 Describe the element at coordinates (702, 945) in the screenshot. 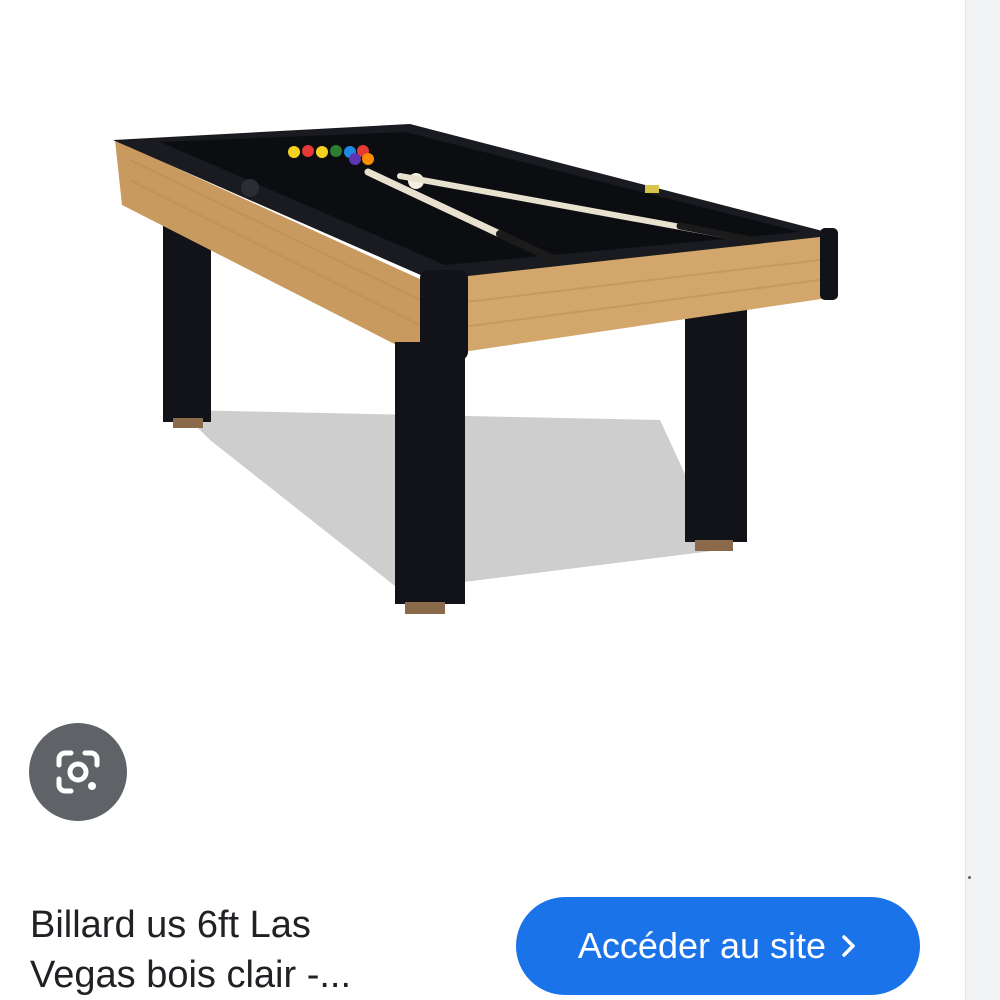

I see `visit-site-label: Accéder au site` at that location.